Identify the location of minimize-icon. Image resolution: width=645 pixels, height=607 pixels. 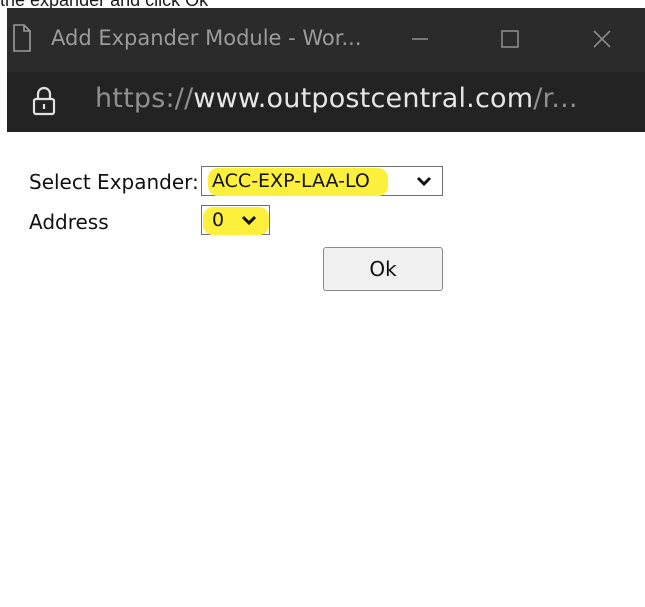
(420, 39).